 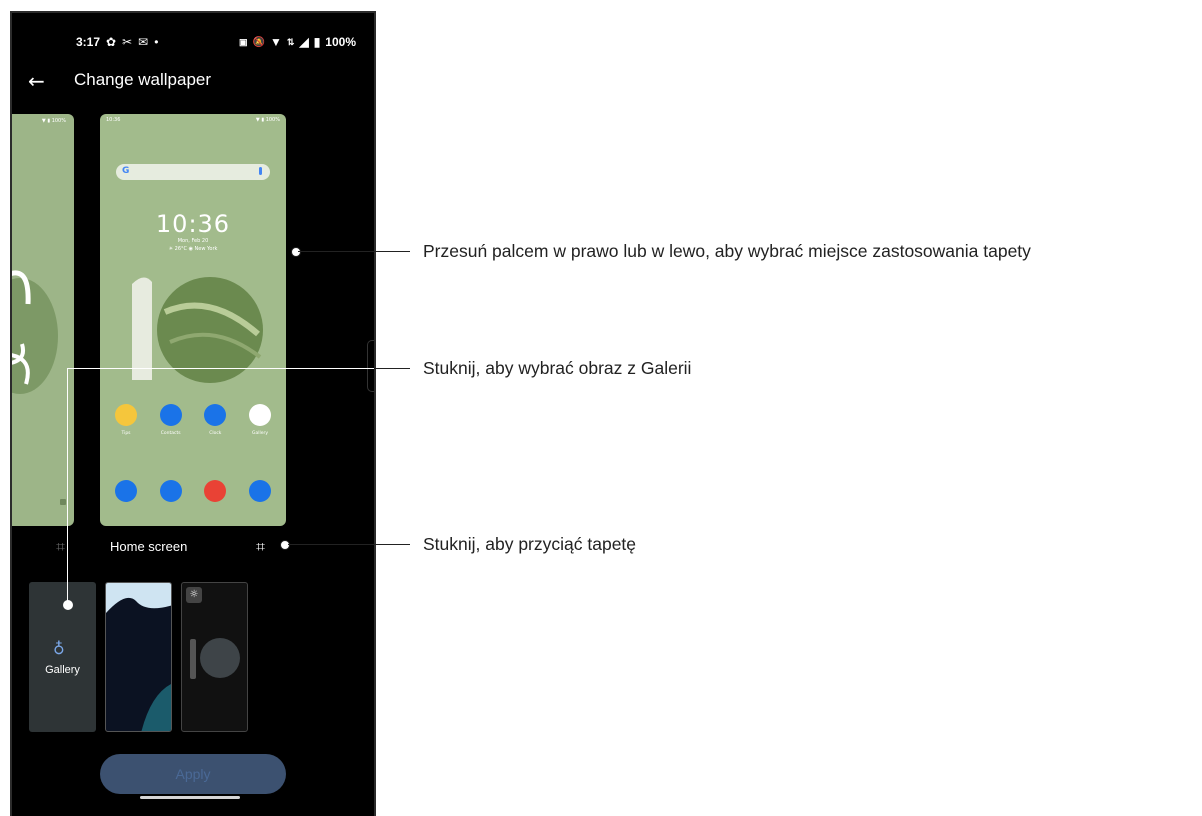 I want to click on camera-icon, so click(x=259, y=491).